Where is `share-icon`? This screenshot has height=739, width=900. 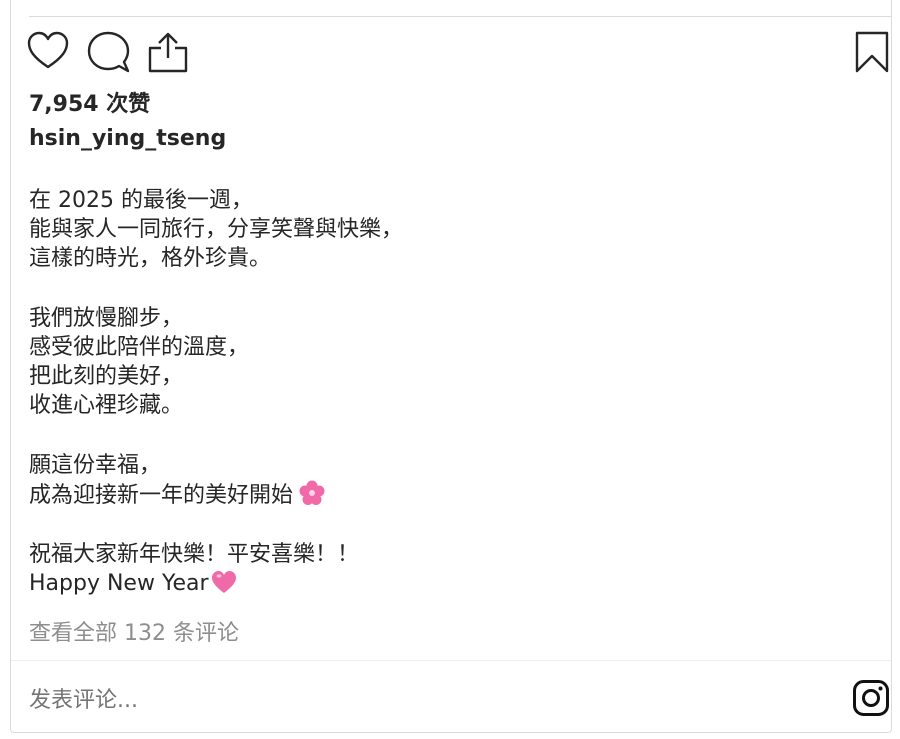 share-icon is located at coordinates (168, 52).